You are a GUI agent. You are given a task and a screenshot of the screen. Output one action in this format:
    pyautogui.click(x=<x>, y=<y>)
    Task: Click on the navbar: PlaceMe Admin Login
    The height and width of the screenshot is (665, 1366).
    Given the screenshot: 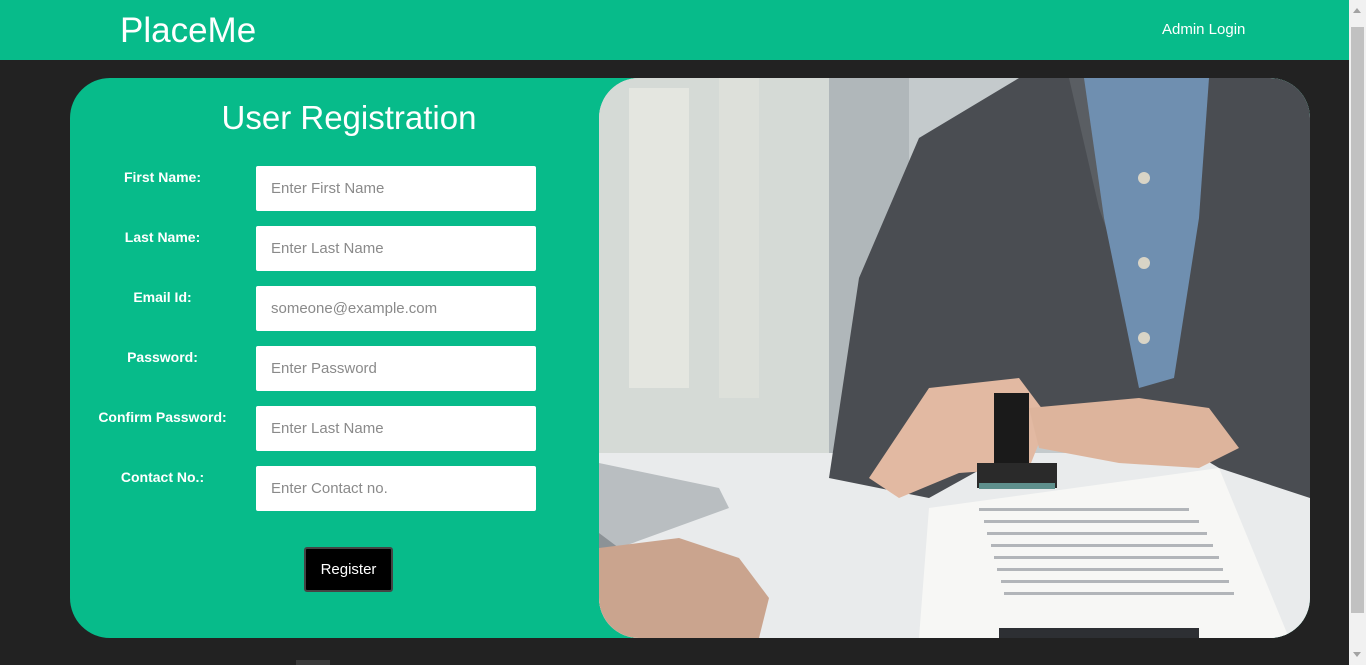 What is the action you would take?
    pyautogui.click(x=674, y=30)
    